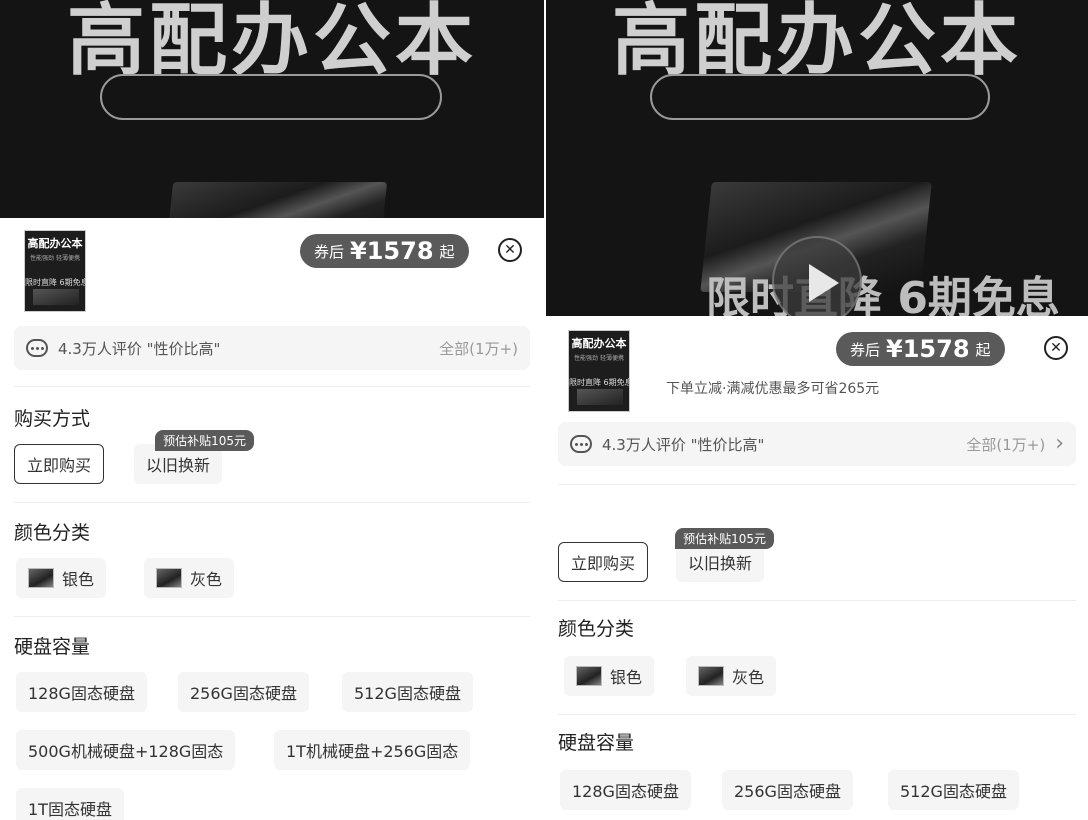 This screenshot has height=820, width=1088. Describe the element at coordinates (1059, 443) in the screenshot. I see `chevron-right-icon: ›` at that location.